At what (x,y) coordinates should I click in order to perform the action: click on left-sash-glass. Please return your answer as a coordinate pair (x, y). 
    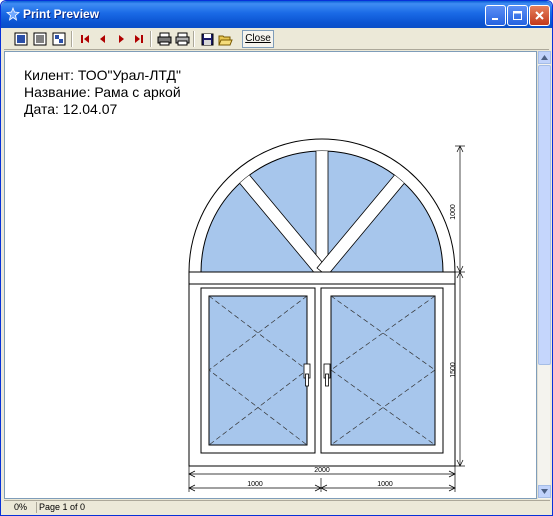
    Looking at the image, I should click on (258, 370).